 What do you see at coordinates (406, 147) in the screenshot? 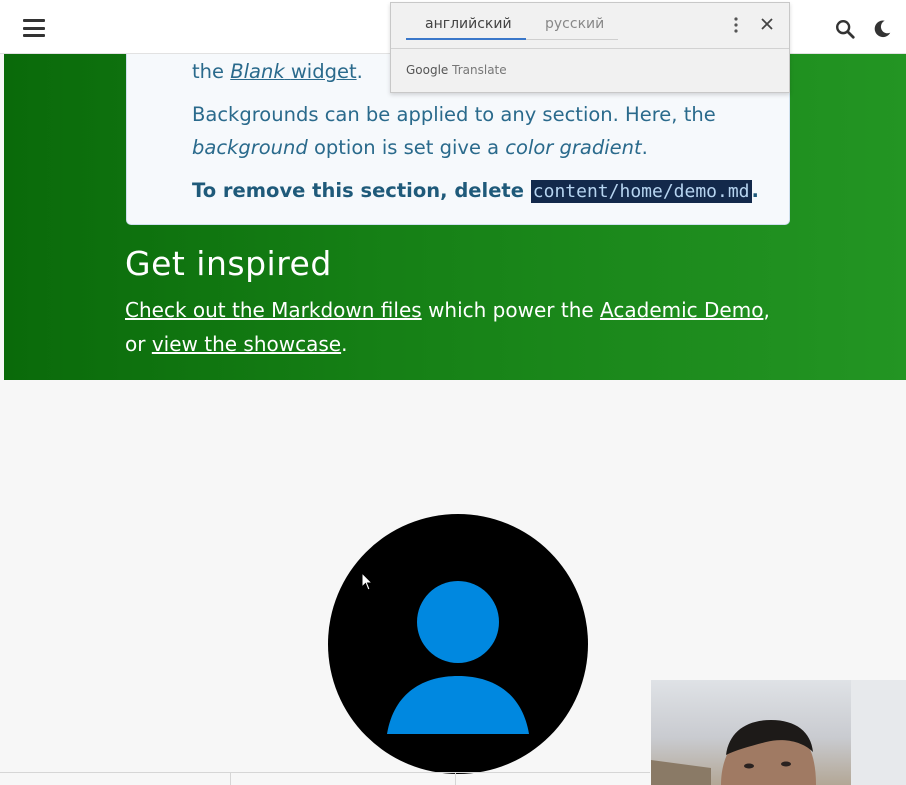
I see `card-text: option is set give a` at bounding box center [406, 147].